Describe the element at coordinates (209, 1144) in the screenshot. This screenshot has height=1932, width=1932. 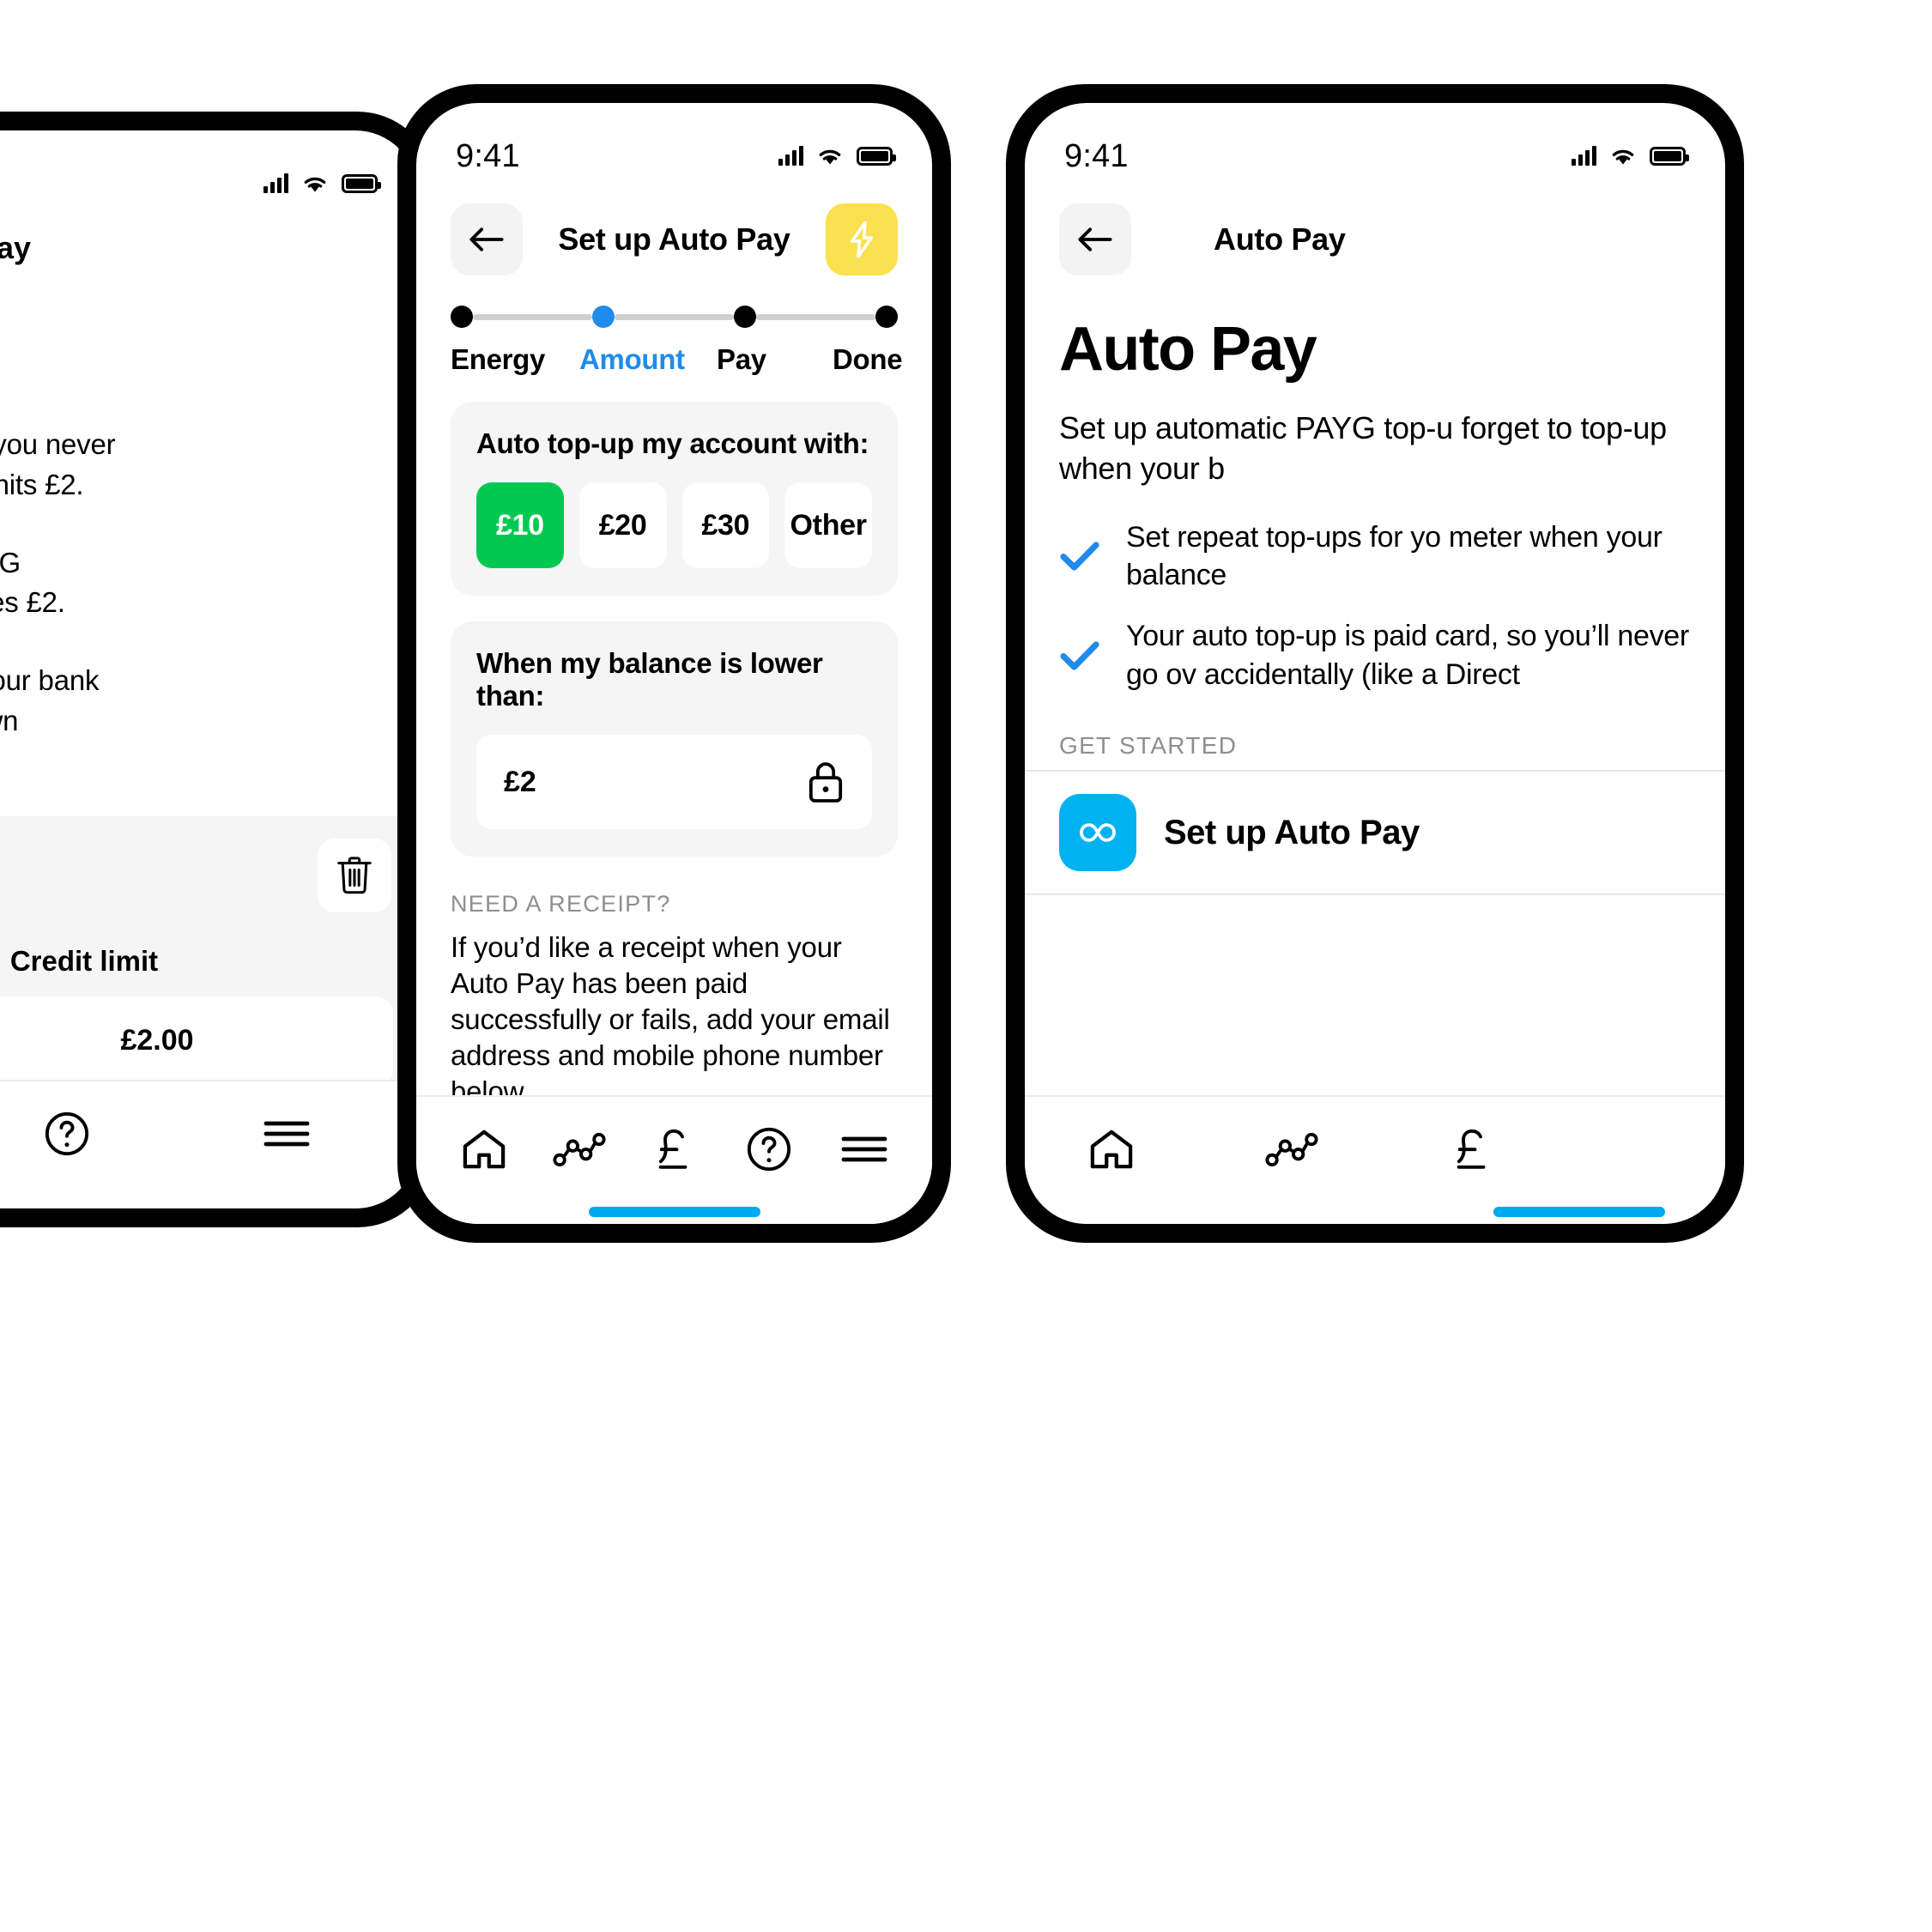
I see `tab-bar-left` at that location.